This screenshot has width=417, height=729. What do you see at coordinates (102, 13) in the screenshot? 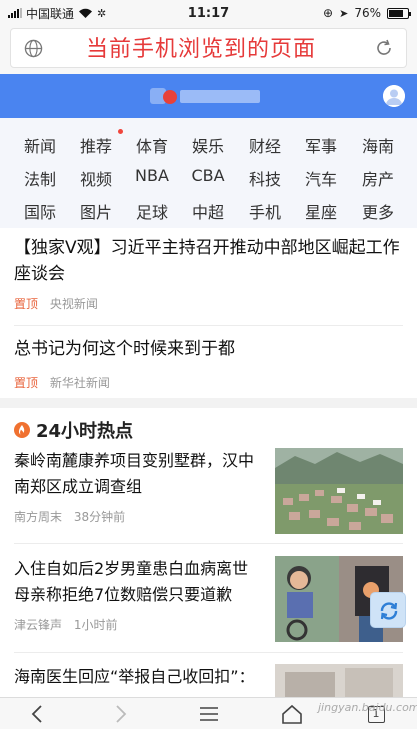
I see `loading-icon: ✲` at bounding box center [102, 13].